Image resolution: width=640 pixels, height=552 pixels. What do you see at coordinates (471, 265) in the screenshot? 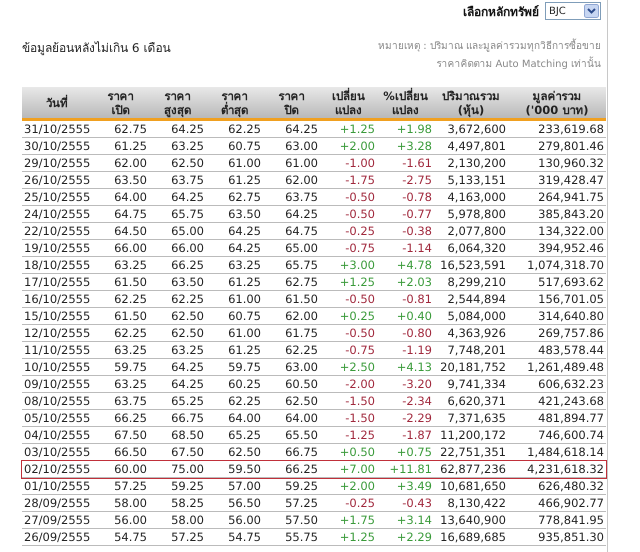
I see `table-cell: 16,523,591` at bounding box center [471, 265].